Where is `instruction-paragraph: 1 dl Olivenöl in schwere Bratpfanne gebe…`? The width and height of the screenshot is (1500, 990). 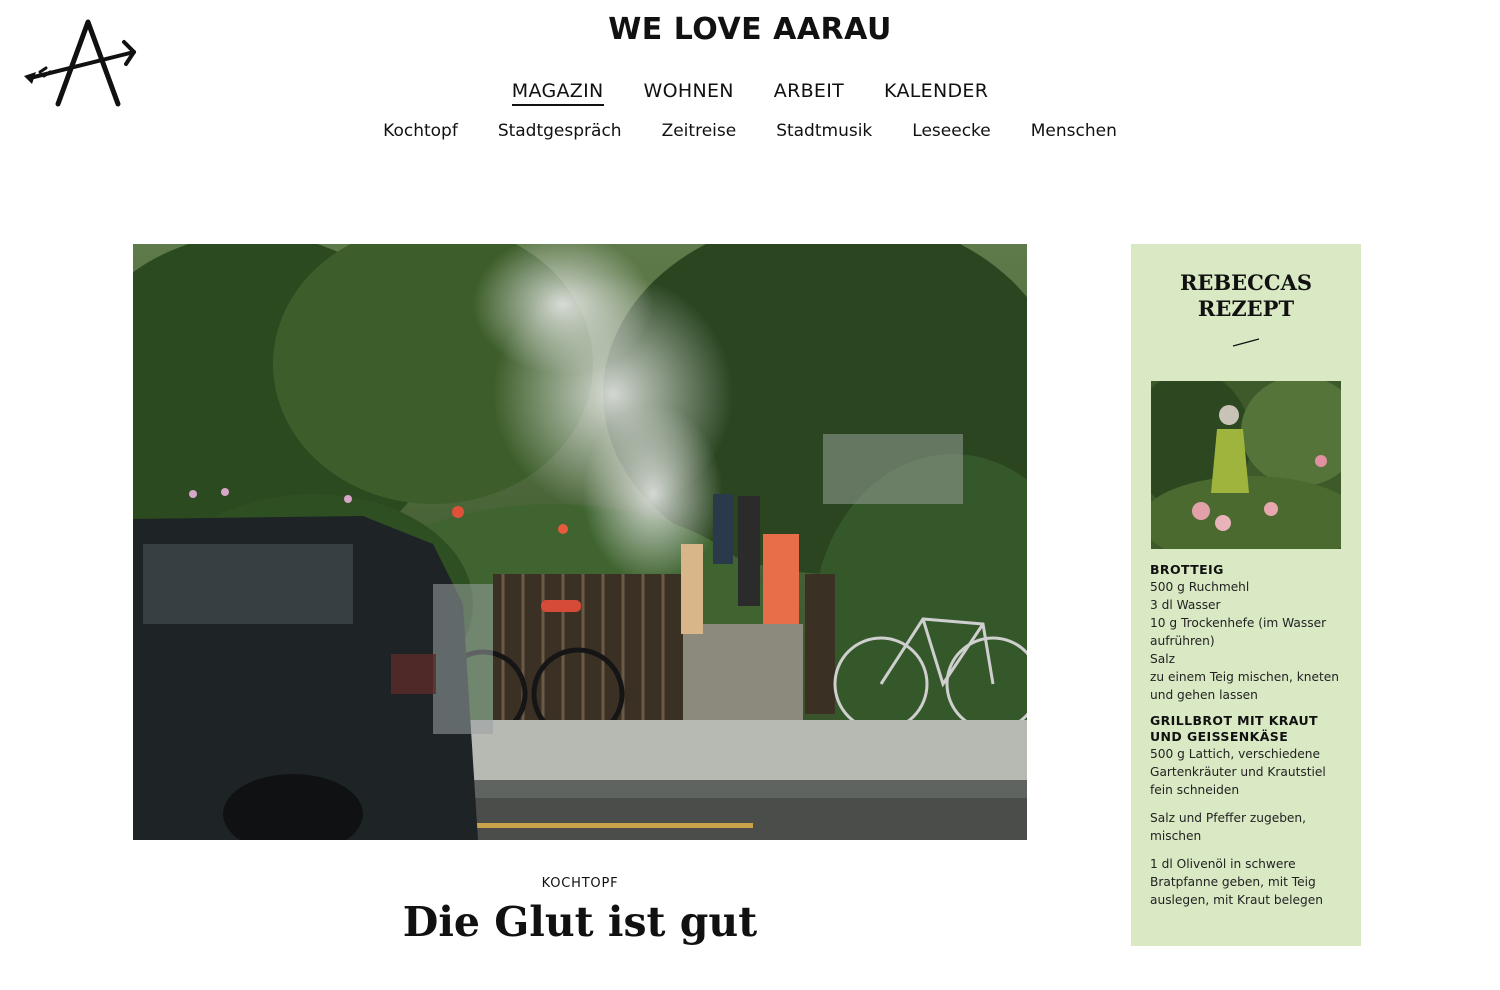 instruction-paragraph: 1 dl Olivenöl in schwere Bratpfanne gebe… is located at coordinates (1236, 882).